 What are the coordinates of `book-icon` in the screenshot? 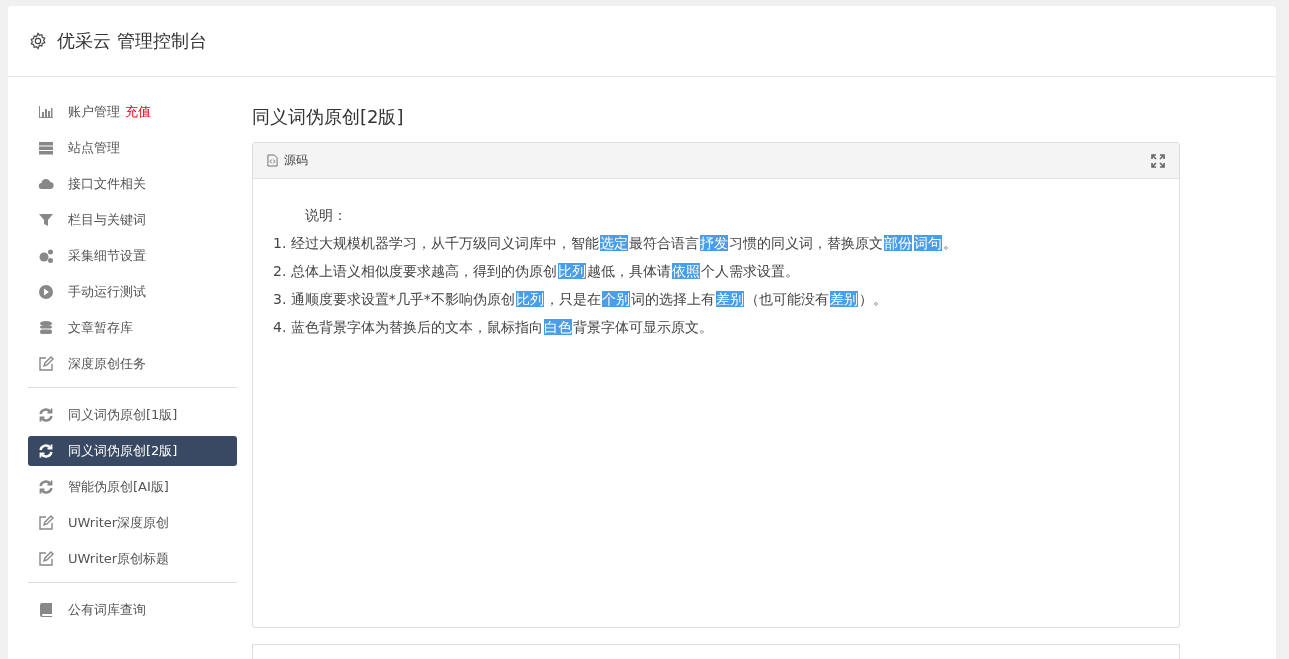 It's located at (46, 610).